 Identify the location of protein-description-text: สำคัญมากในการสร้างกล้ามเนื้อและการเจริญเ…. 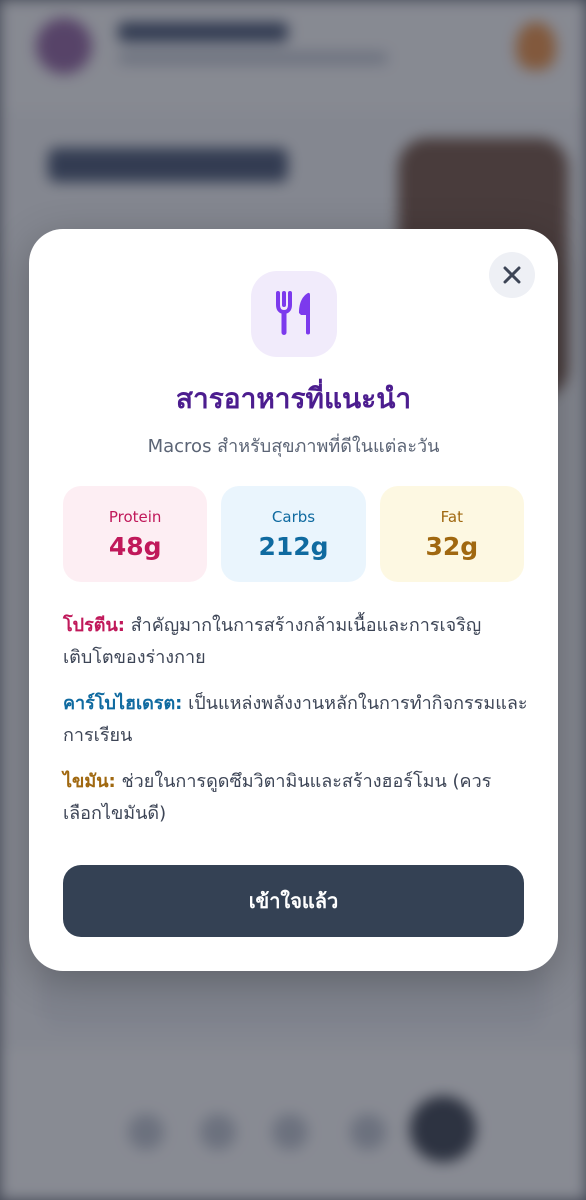
(272, 641).